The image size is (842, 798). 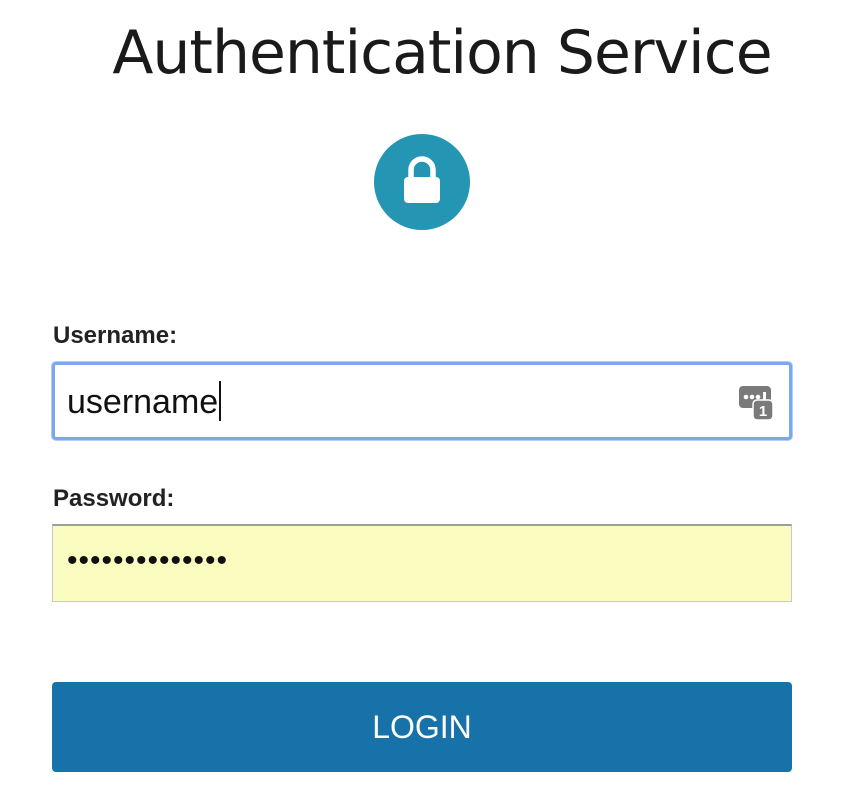 What do you see at coordinates (143, 402) in the screenshot?
I see `username-value: username` at bounding box center [143, 402].